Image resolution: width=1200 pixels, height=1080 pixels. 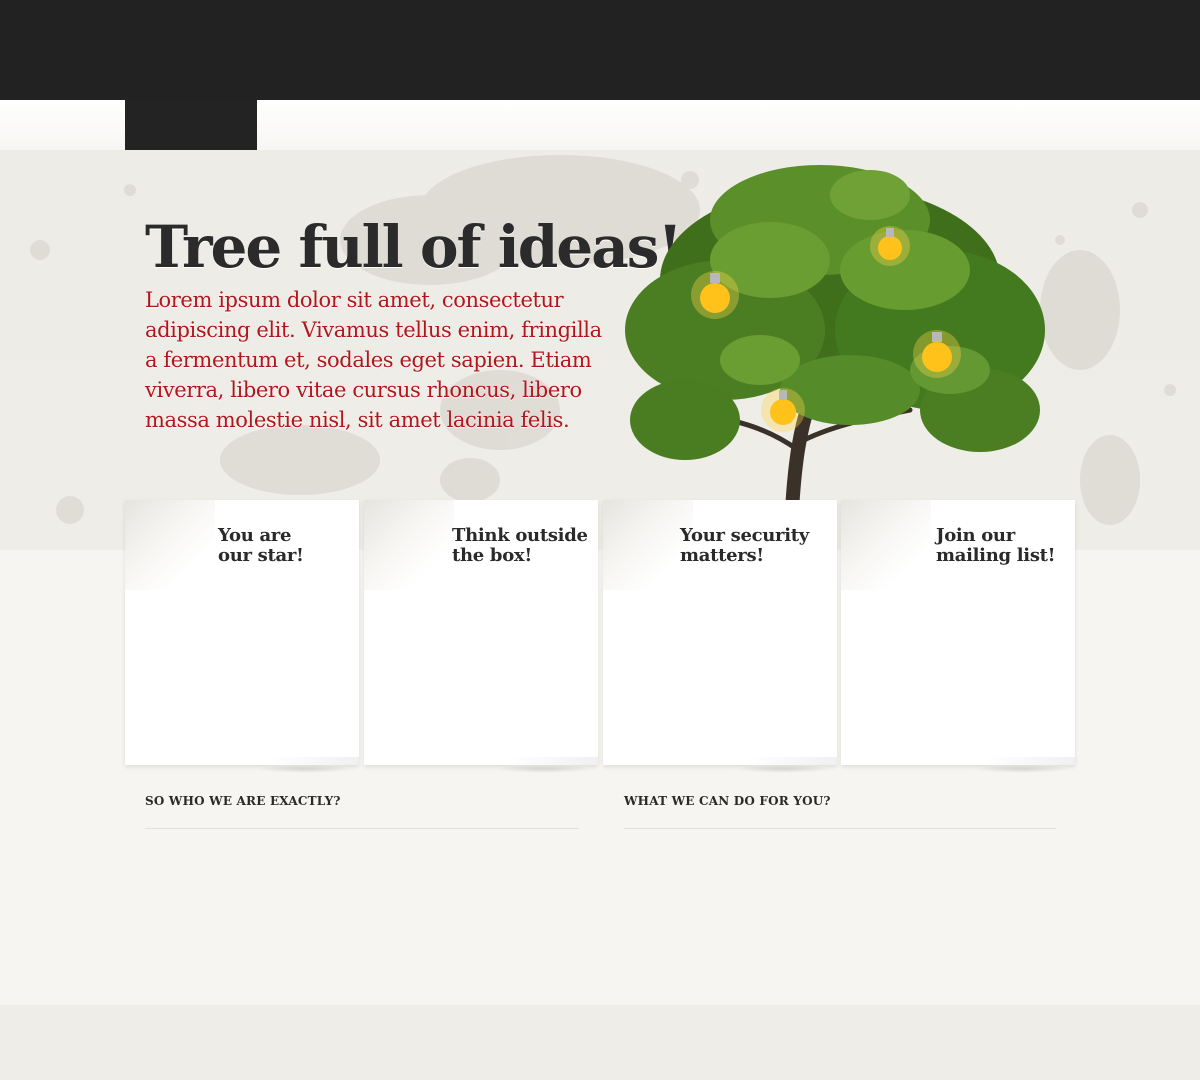 What do you see at coordinates (492, 555) in the screenshot?
I see `card-title-line: the box!` at bounding box center [492, 555].